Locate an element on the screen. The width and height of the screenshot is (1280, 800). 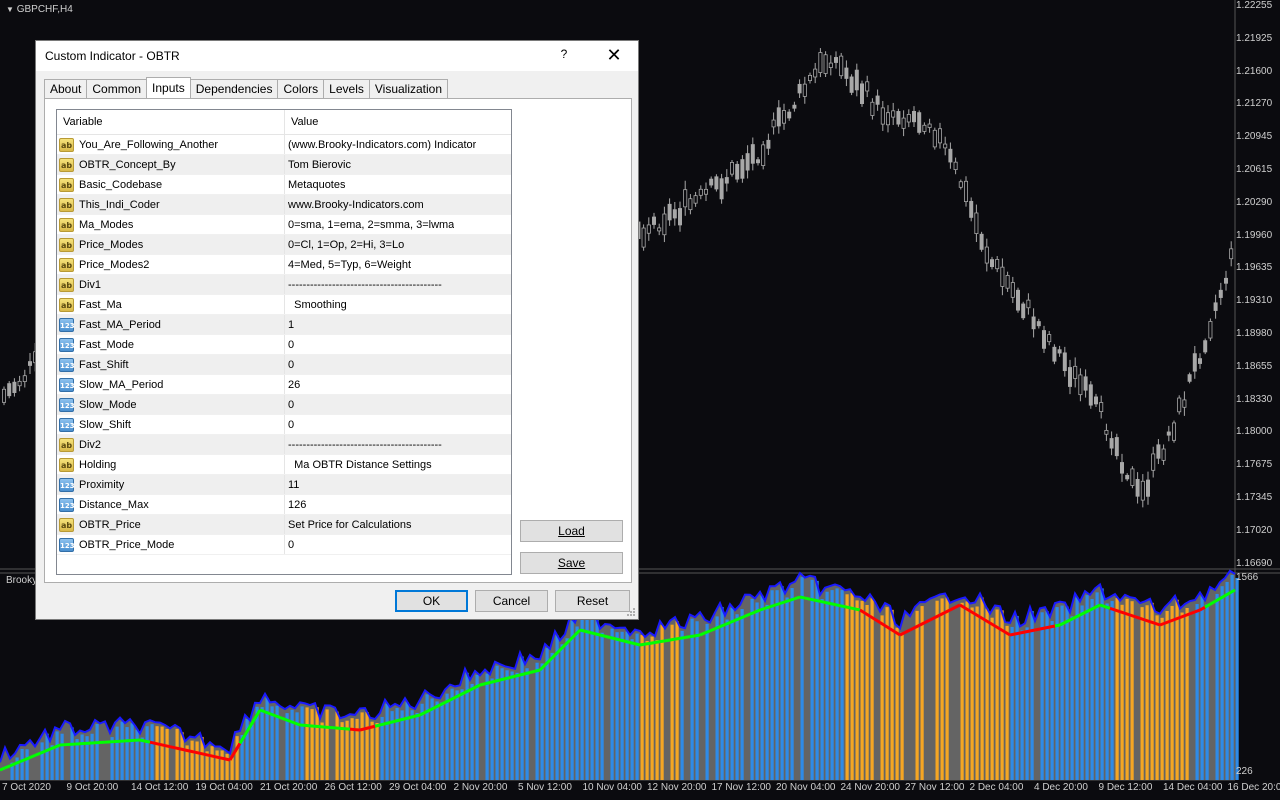
table-row: 123 Fast_MA_Period 1 is located at coordinates (284, 325).